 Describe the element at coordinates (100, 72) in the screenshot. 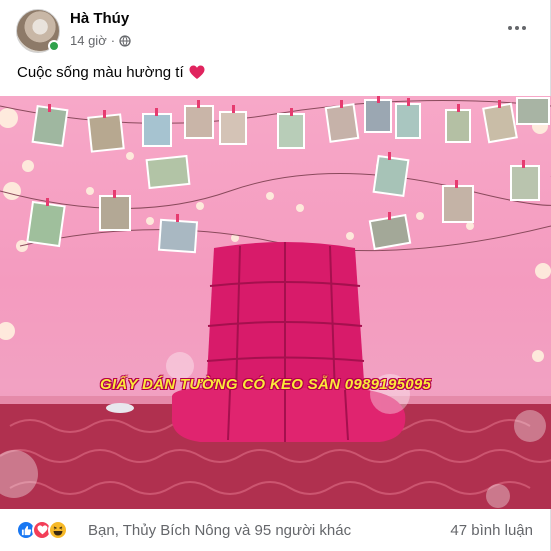

I see `caption-text: Cuộc sống màu hường tí` at that location.